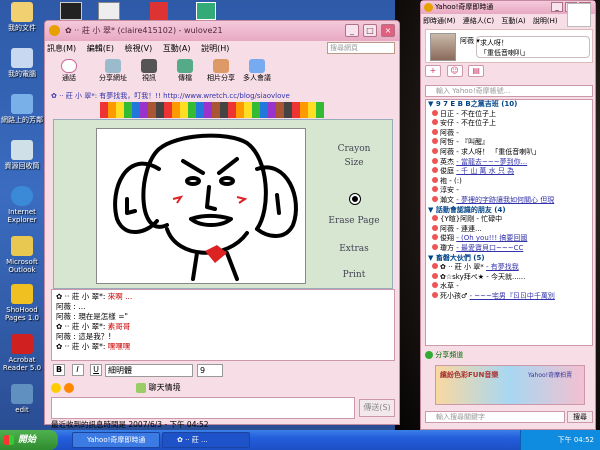 This screenshot has height=450, width=600. What do you see at coordinates (354, 221) in the screenshot?
I see `erase-page-button: Erase Page` at bounding box center [354, 221].